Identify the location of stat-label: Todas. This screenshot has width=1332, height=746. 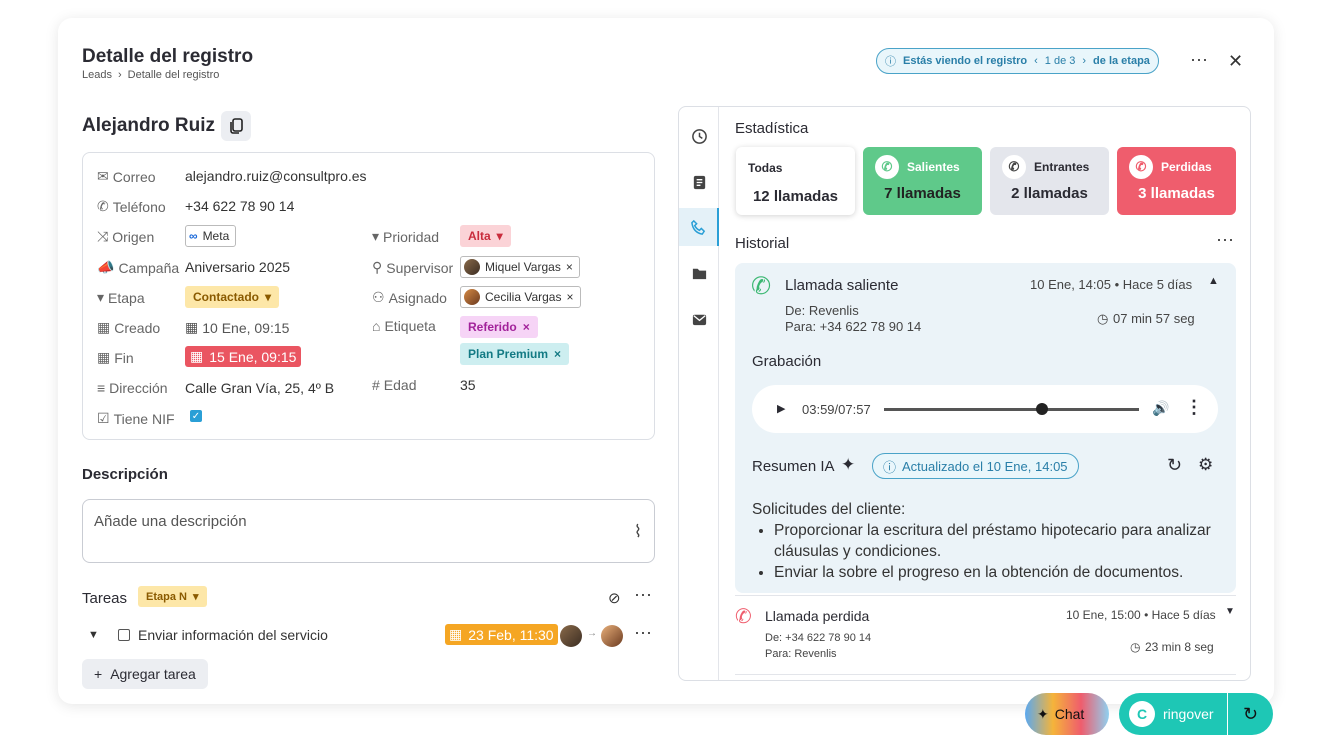
(765, 168).